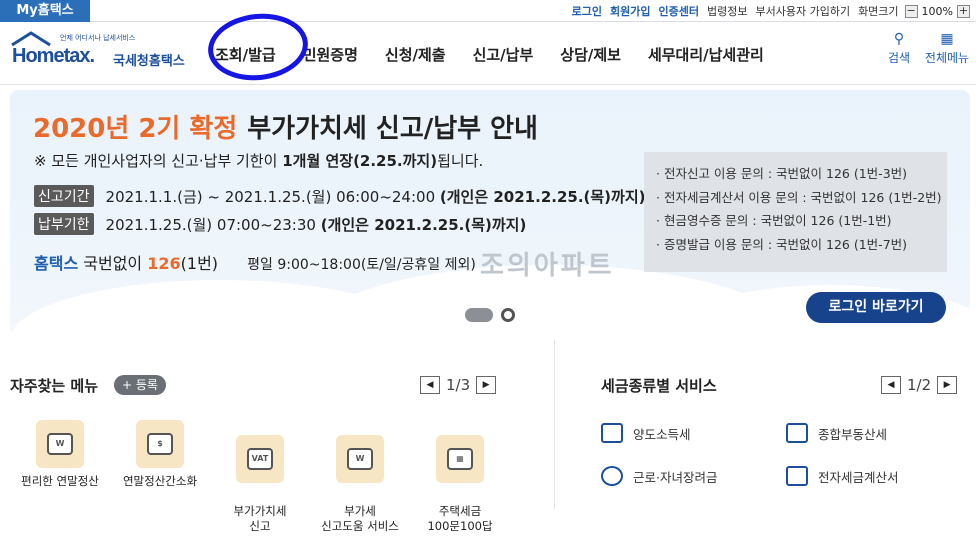 The width and height of the screenshot is (976, 549). I want to click on vat-report-icon: VAT, so click(260, 459).